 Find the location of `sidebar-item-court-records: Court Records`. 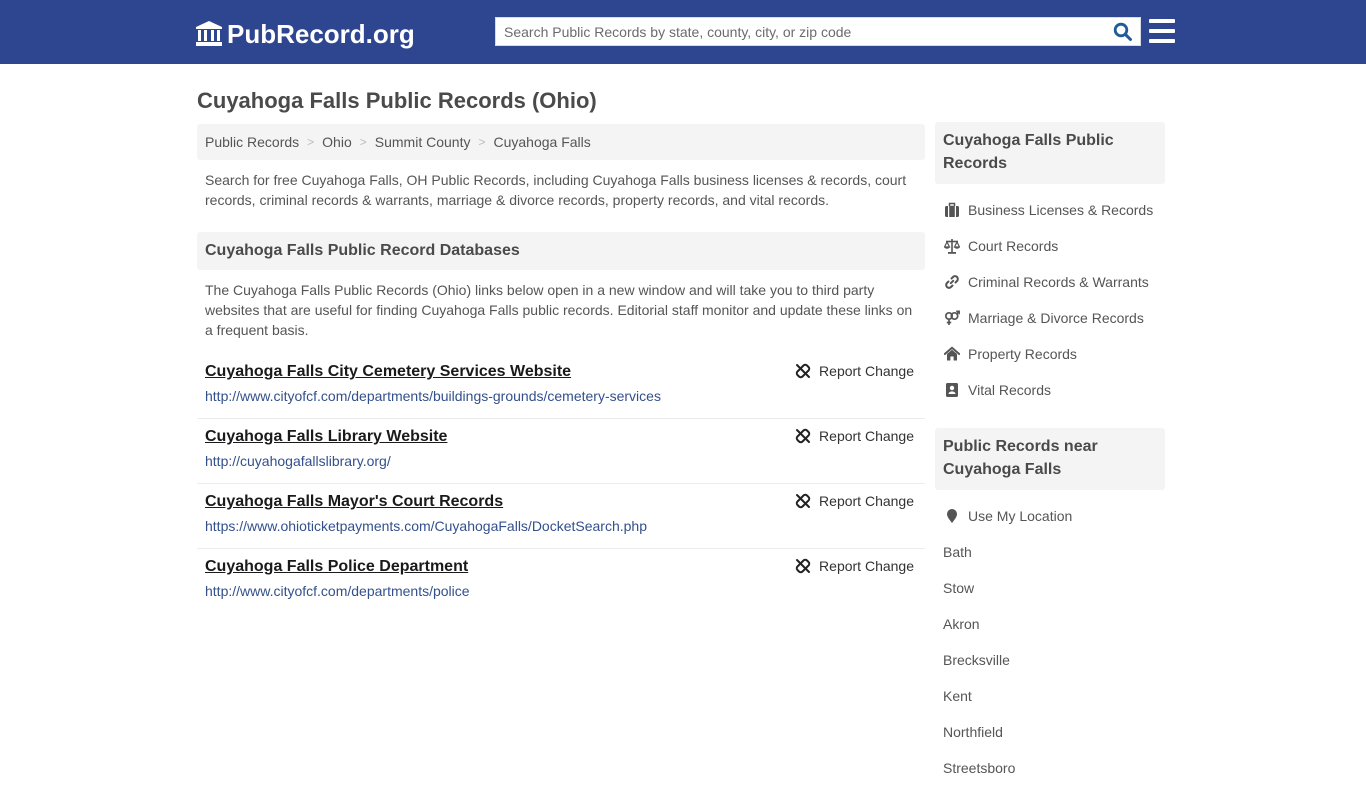

sidebar-item-court-records: Court Records is located at coordinates (1050, 246).